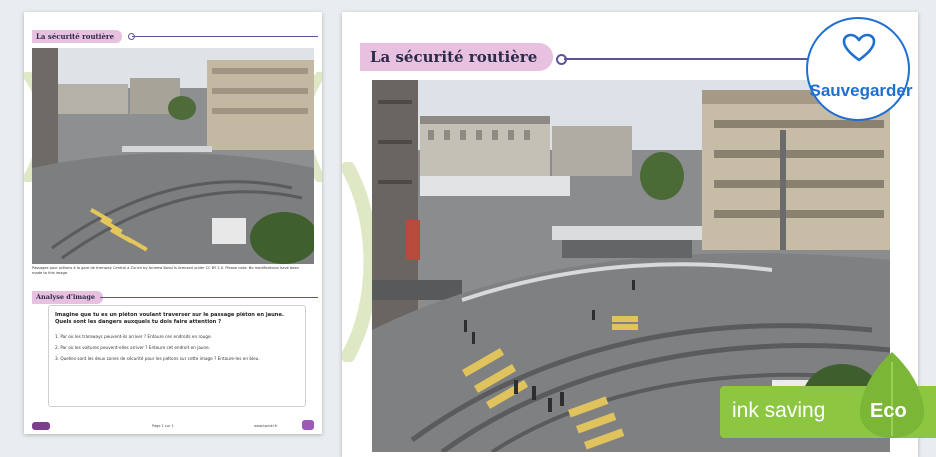  What do you see at coordinates (173, 156) in the screenshot?
I see `street-photo-thumbnail` at bounding box center [173, 156].